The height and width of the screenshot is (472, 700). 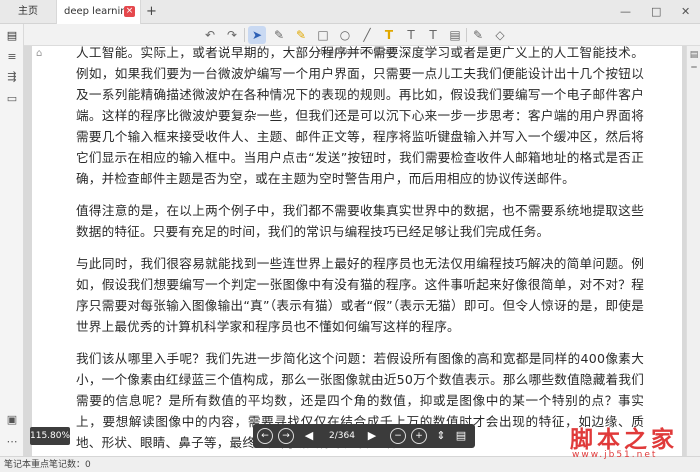 I want to click on zoom-out-icon: −, so click(x=398, y=436).